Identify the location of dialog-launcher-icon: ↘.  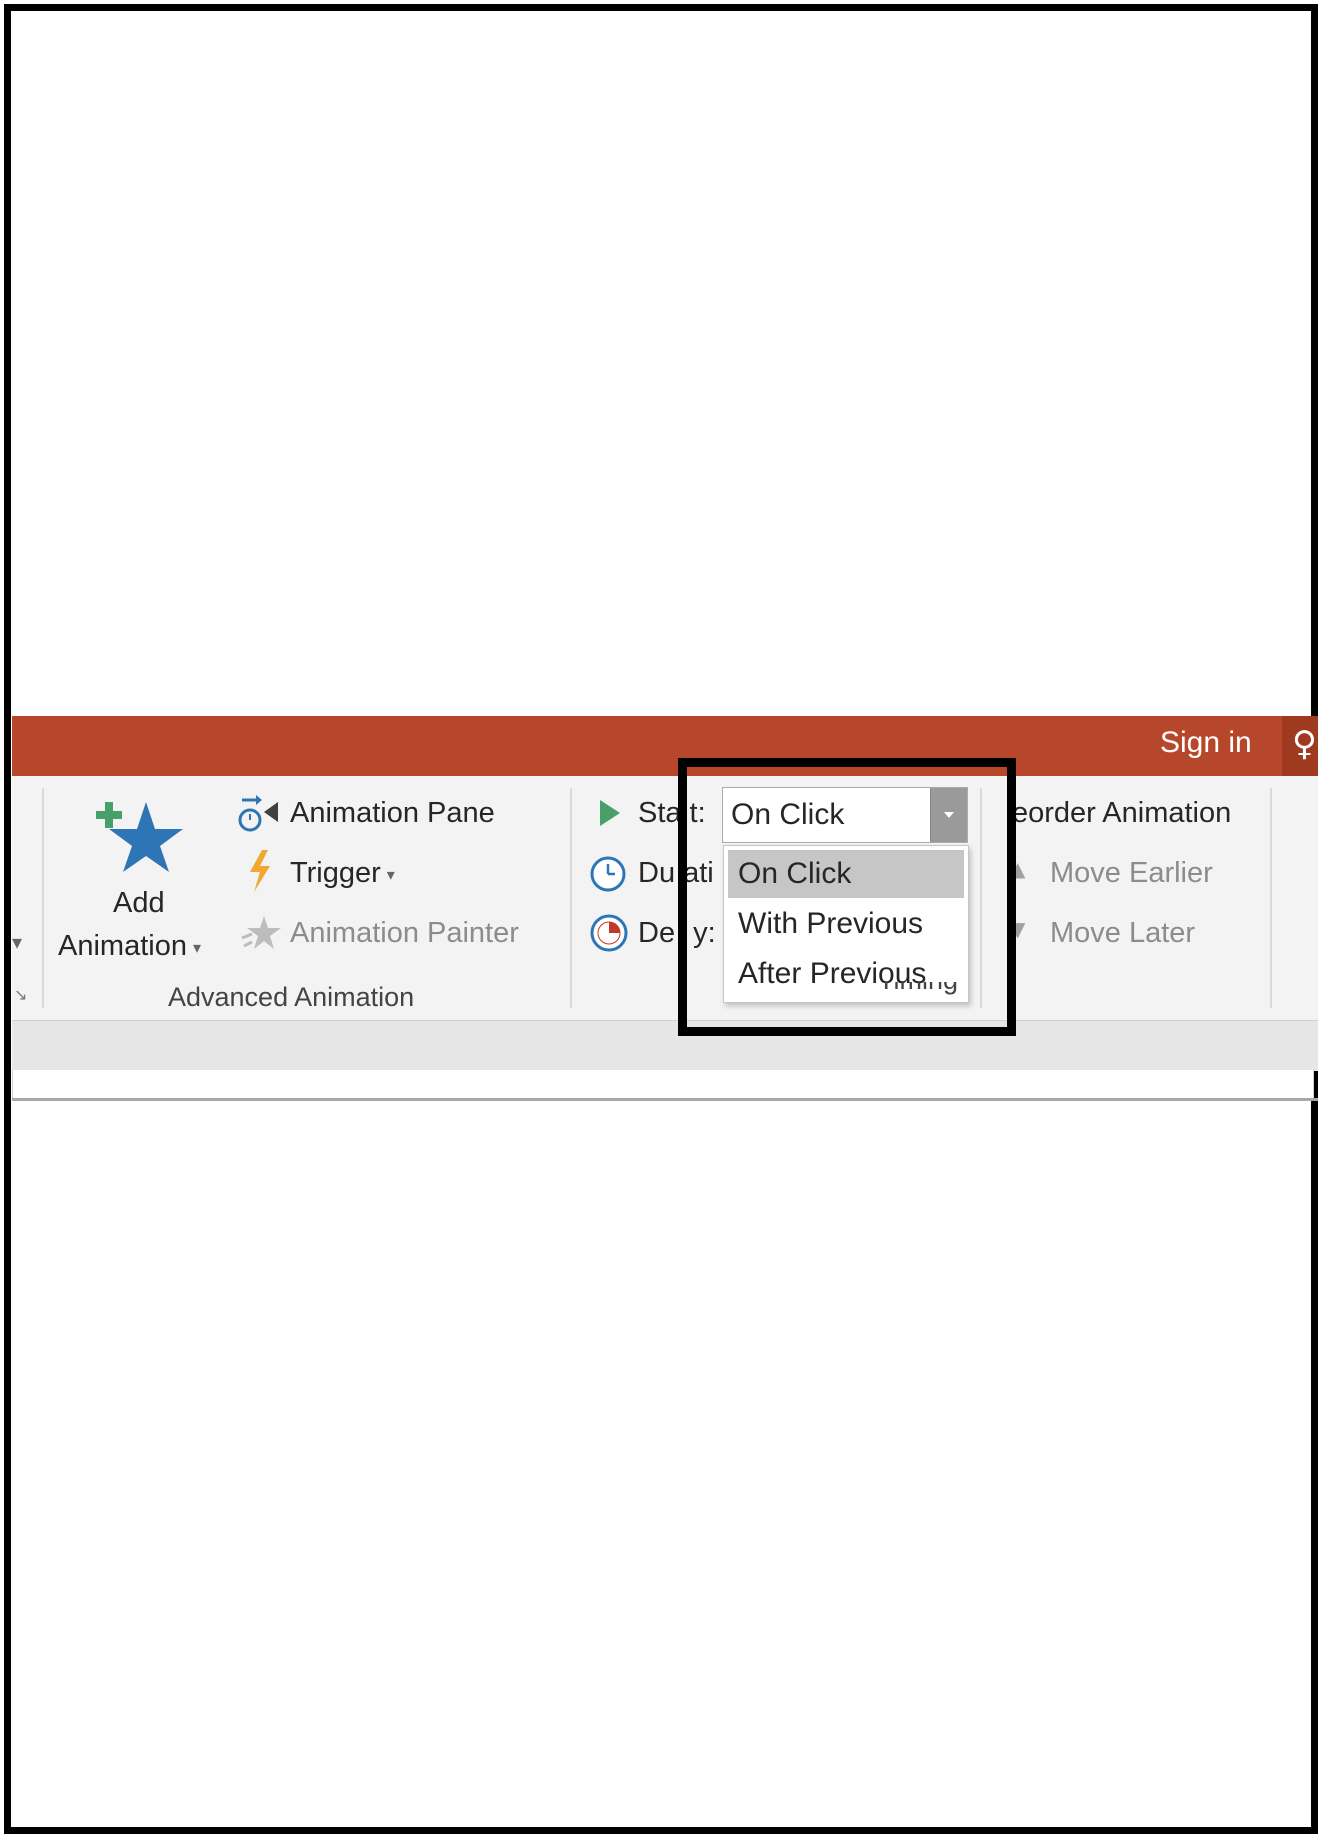
(20, 995).